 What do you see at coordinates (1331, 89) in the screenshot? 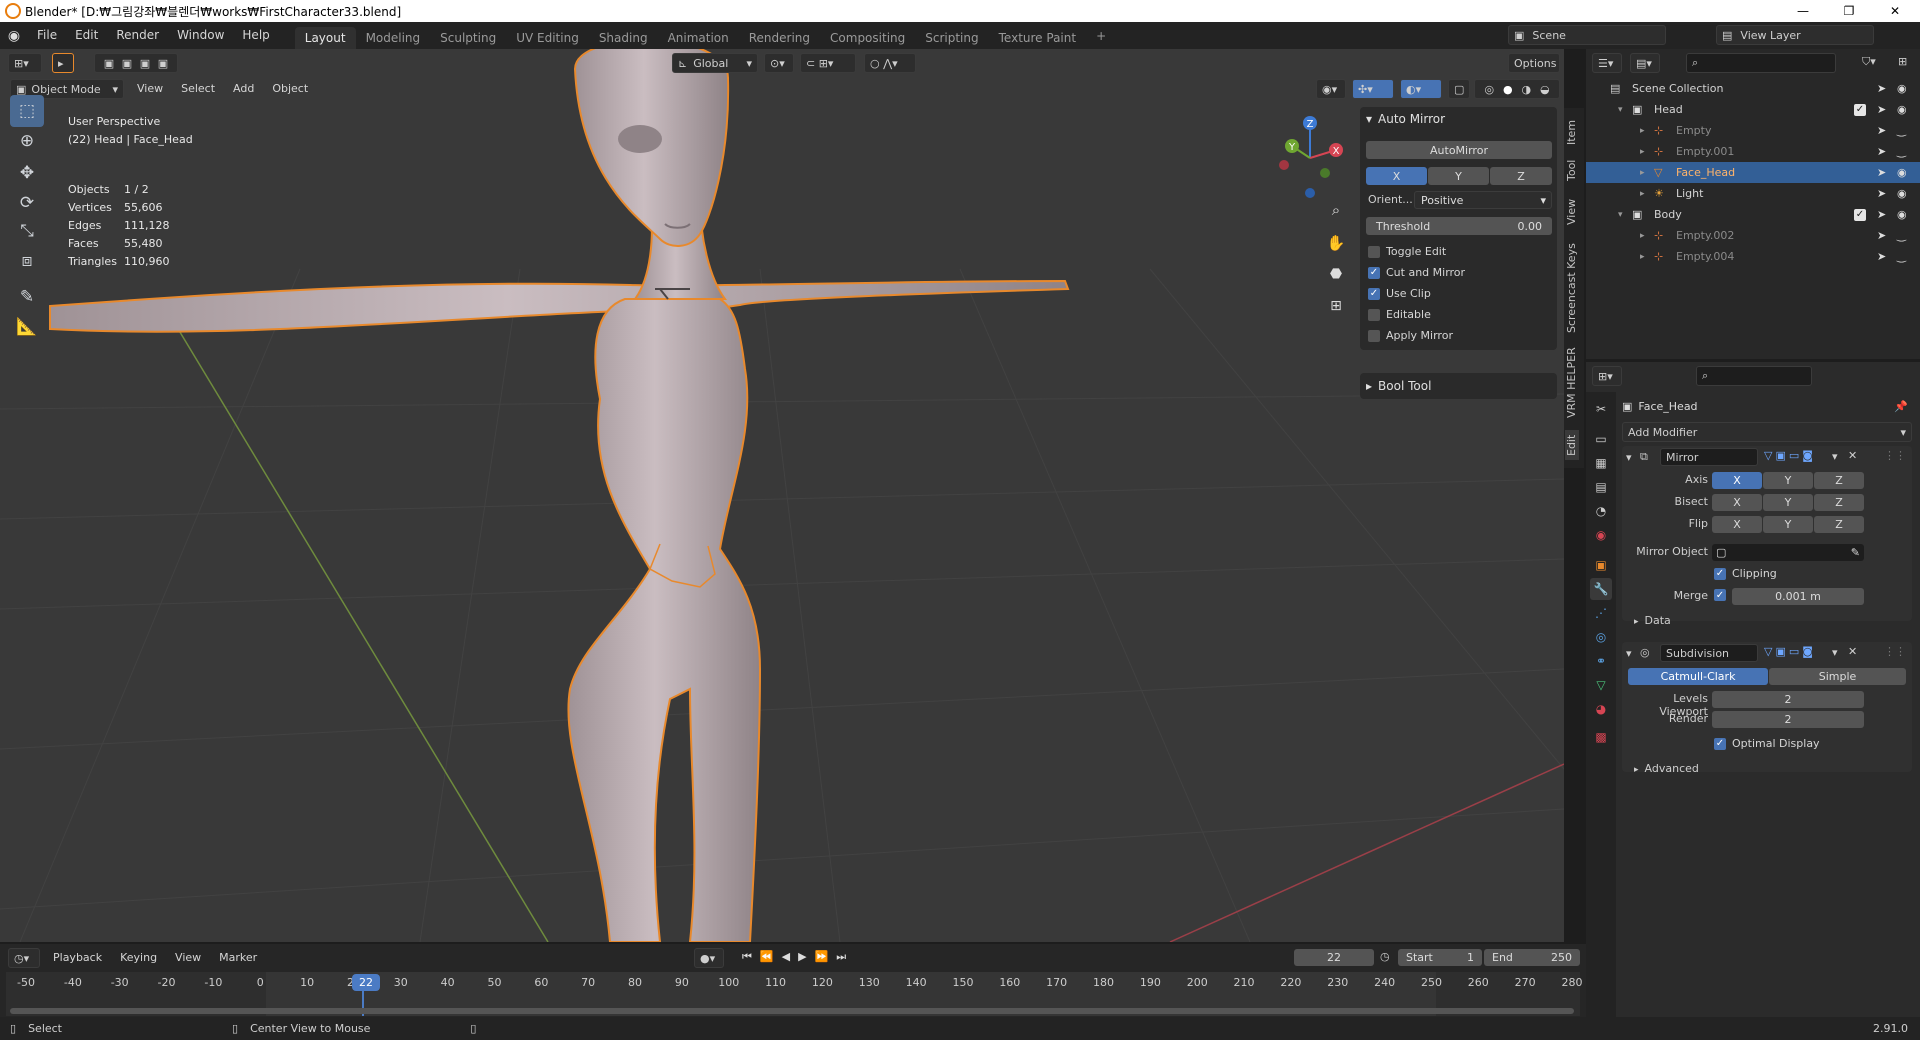
I see `visibility-dropdown: ◉▾` at bounding box center [1331, 89].